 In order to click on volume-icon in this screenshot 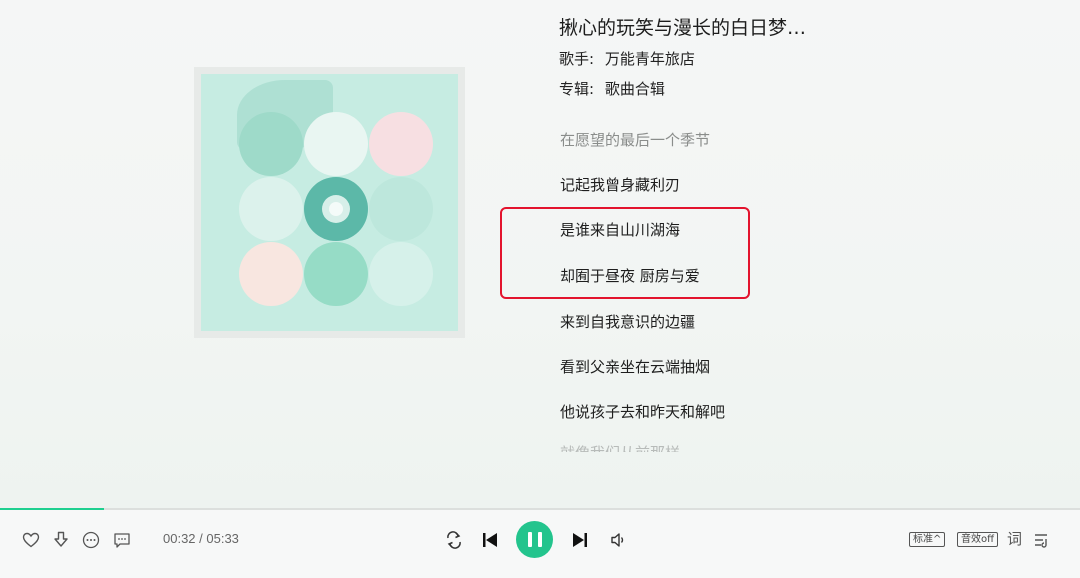, I will do `click(618, 540)`.